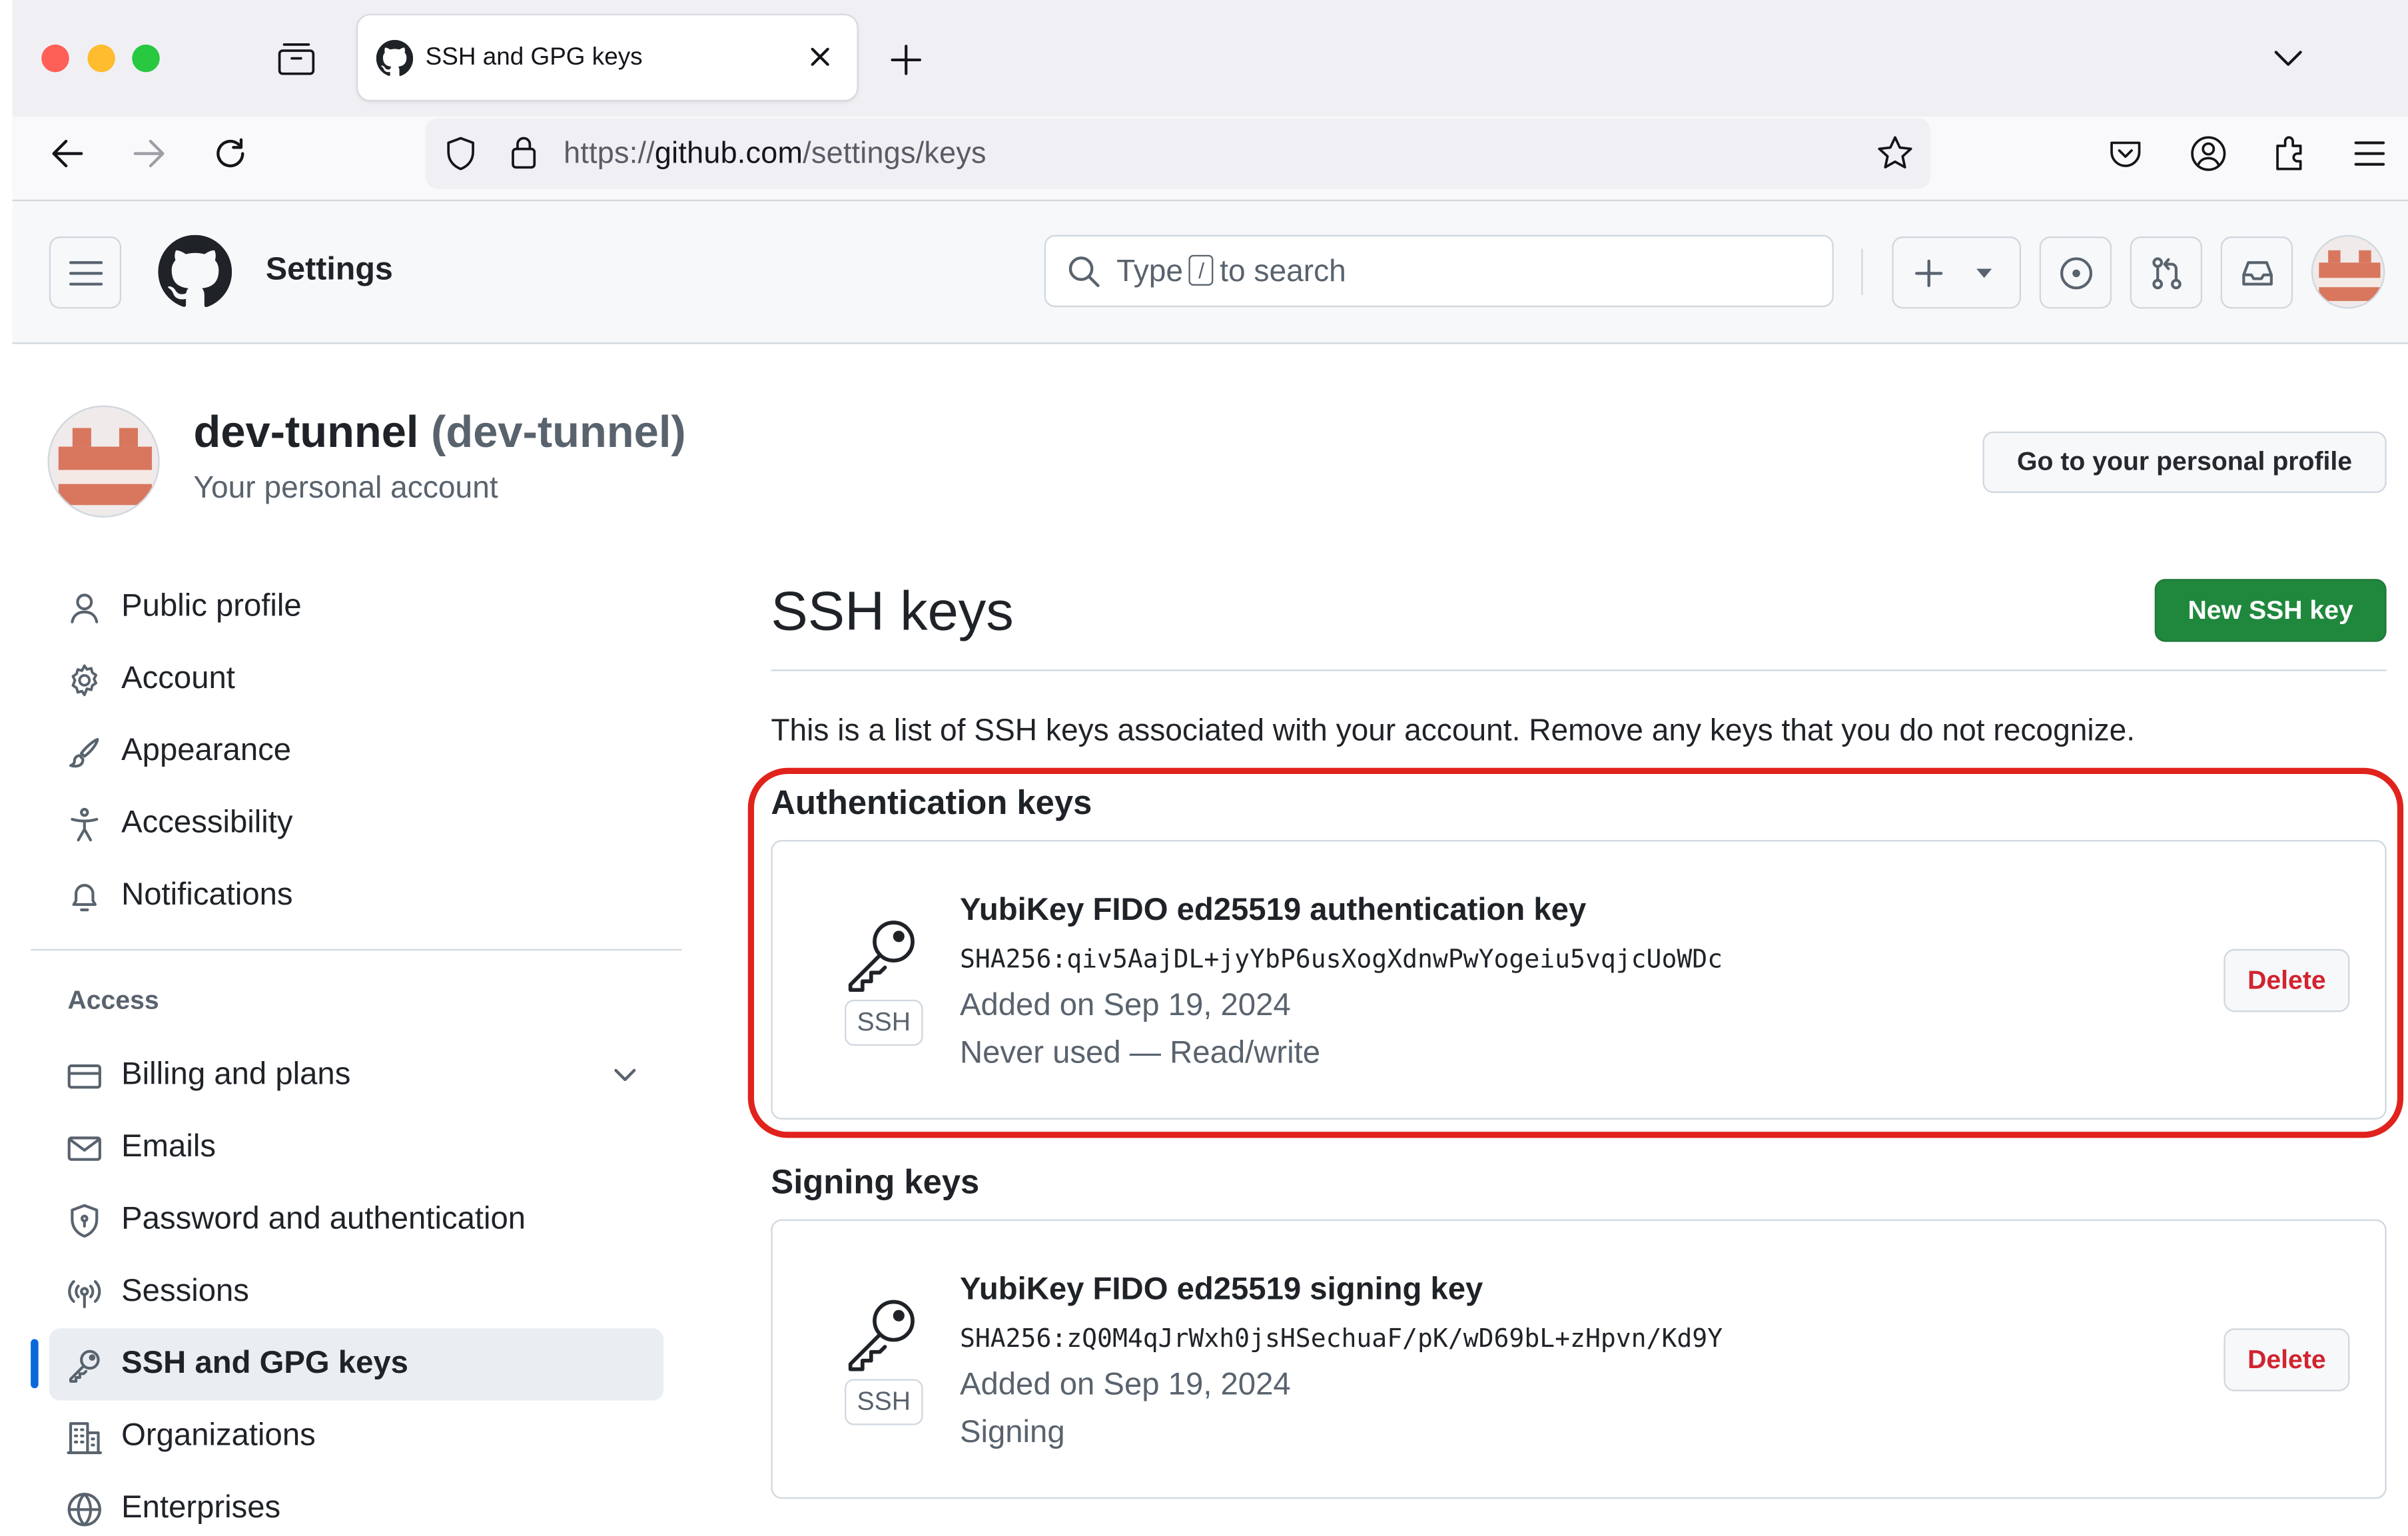 The height and width of the screenshot is (1536, 2408). I want to click on sidebar-item-label: Account, so click(178, 678).